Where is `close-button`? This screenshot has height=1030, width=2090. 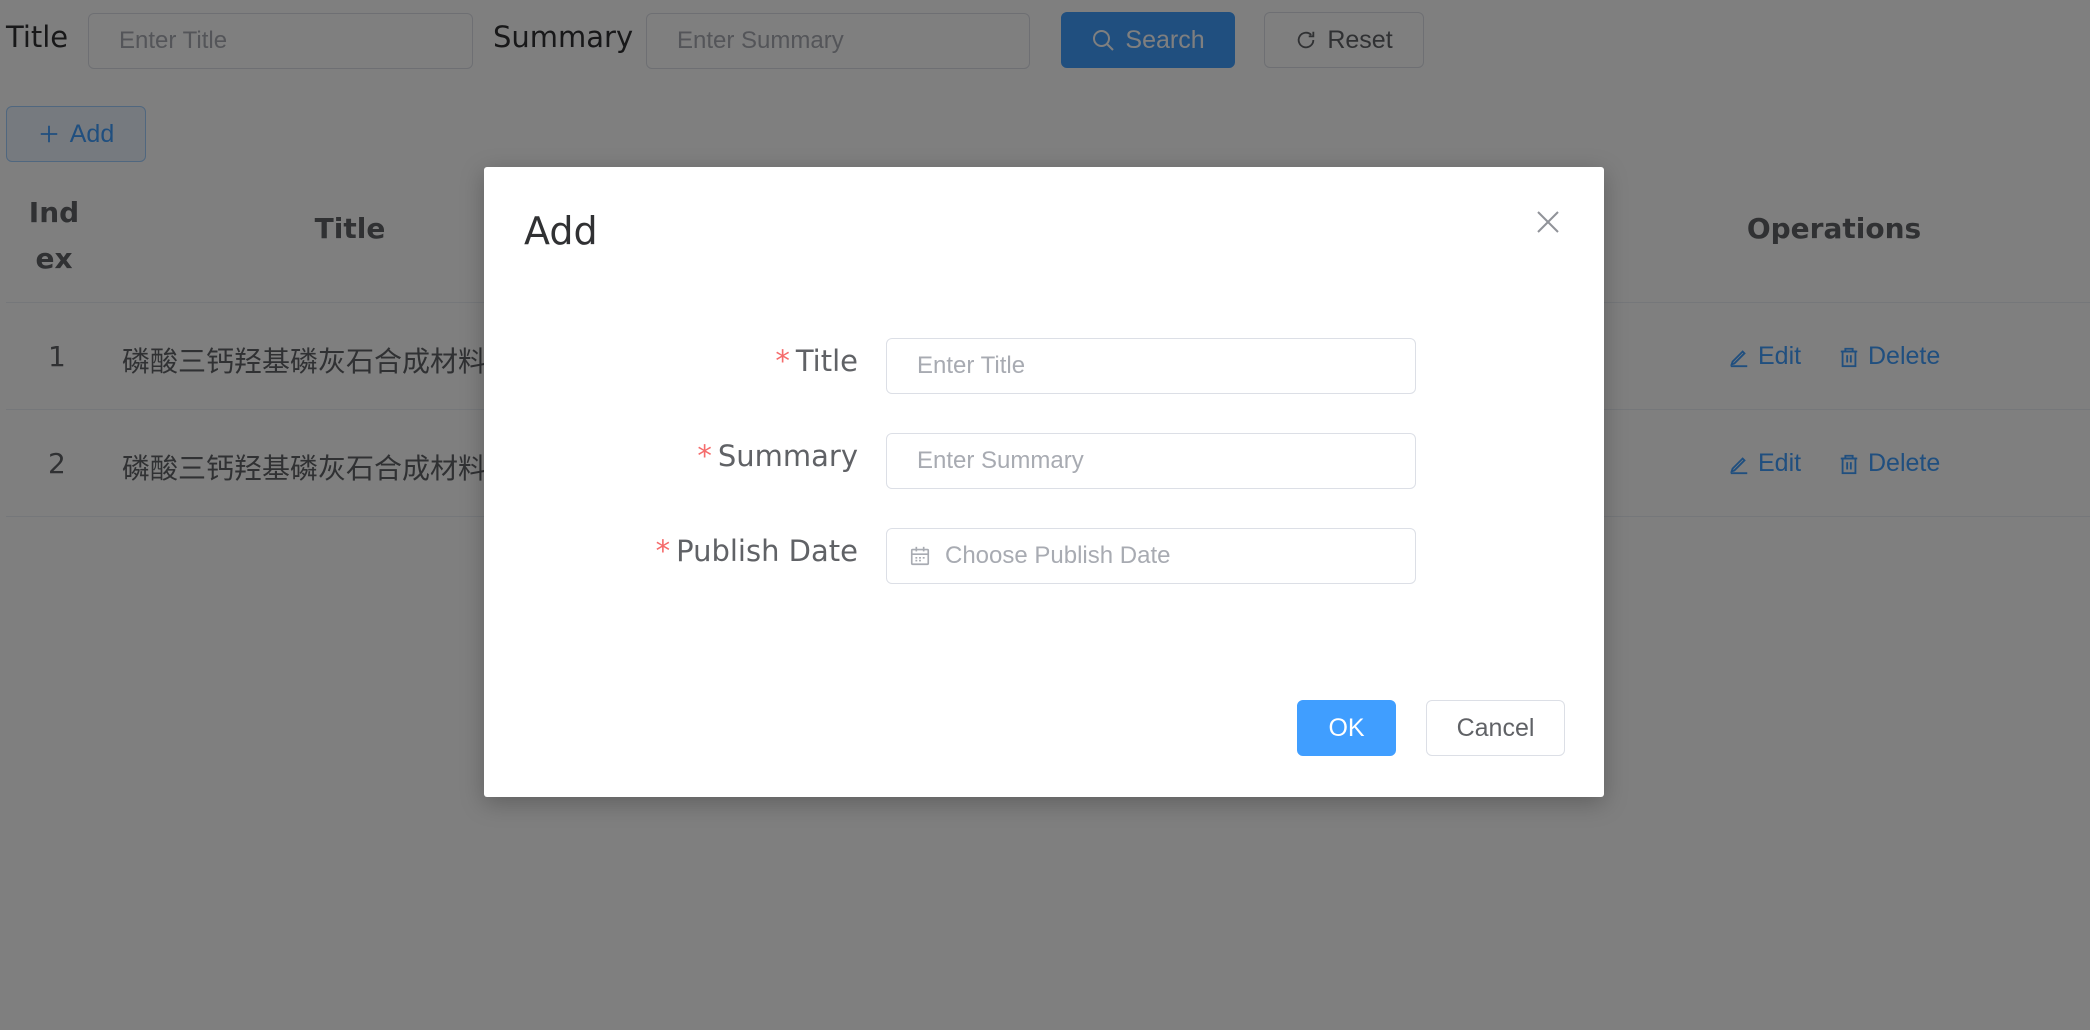
close-button is located at coordinates (1548, 222).